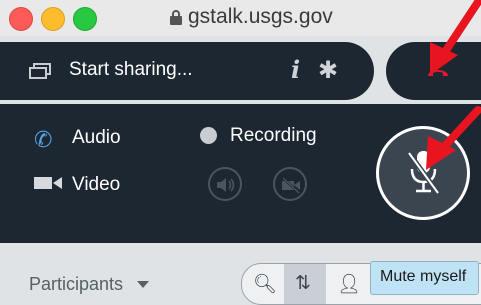 The width and height of the screenshot is (481, 305). What do you see at coordinates (349, 284) in the screenshot?
I see `add-user-icon: 👤︎` at bounding box center [349, 284].